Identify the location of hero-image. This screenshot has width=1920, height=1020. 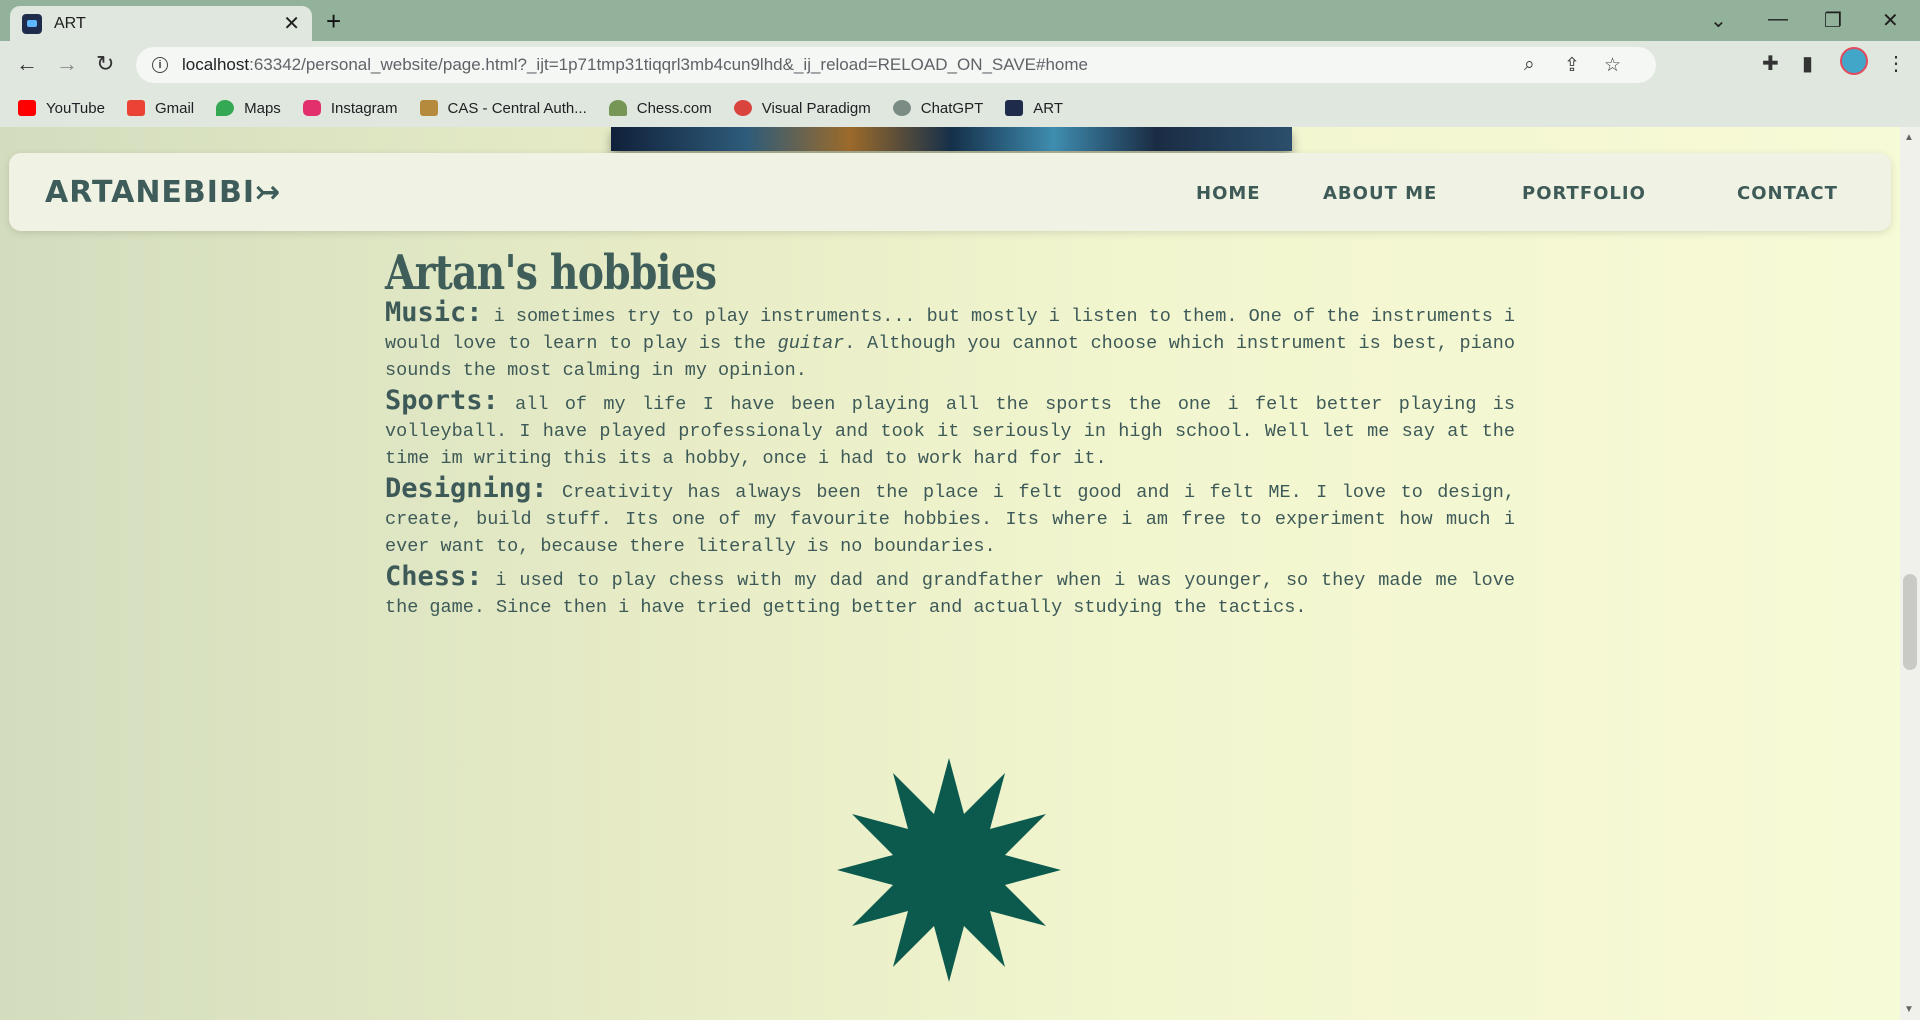
(951, 139).